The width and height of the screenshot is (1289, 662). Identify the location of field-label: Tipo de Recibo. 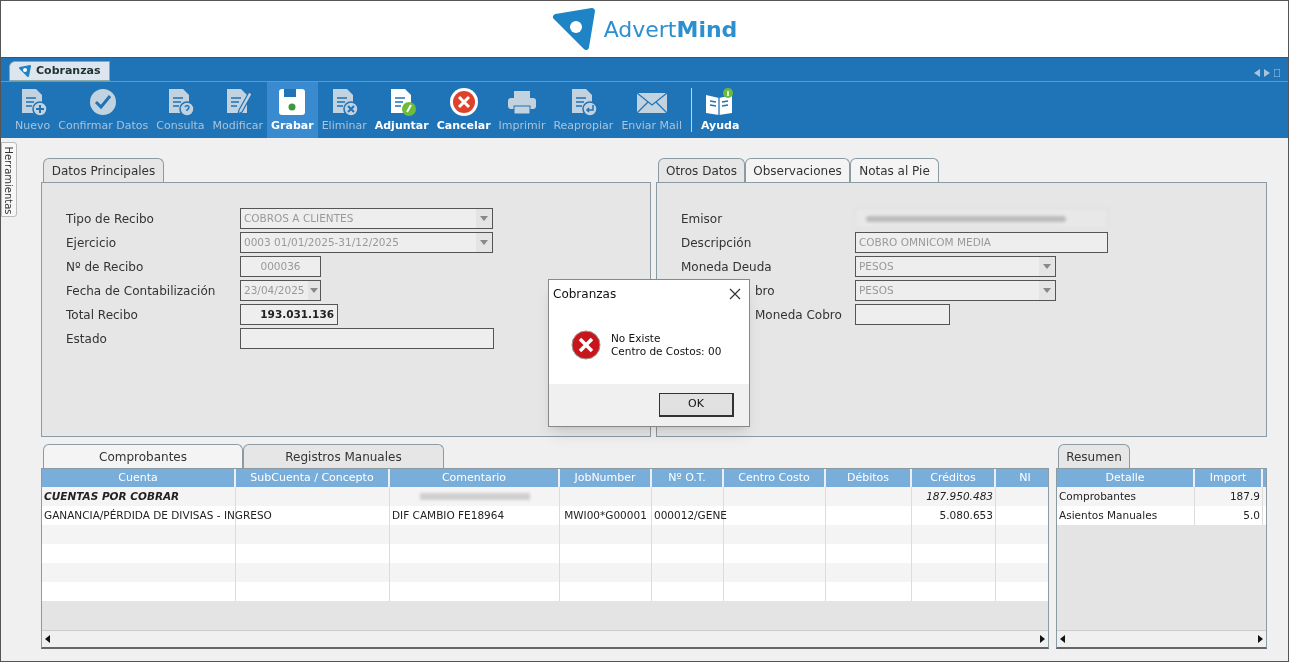
(110, 219).